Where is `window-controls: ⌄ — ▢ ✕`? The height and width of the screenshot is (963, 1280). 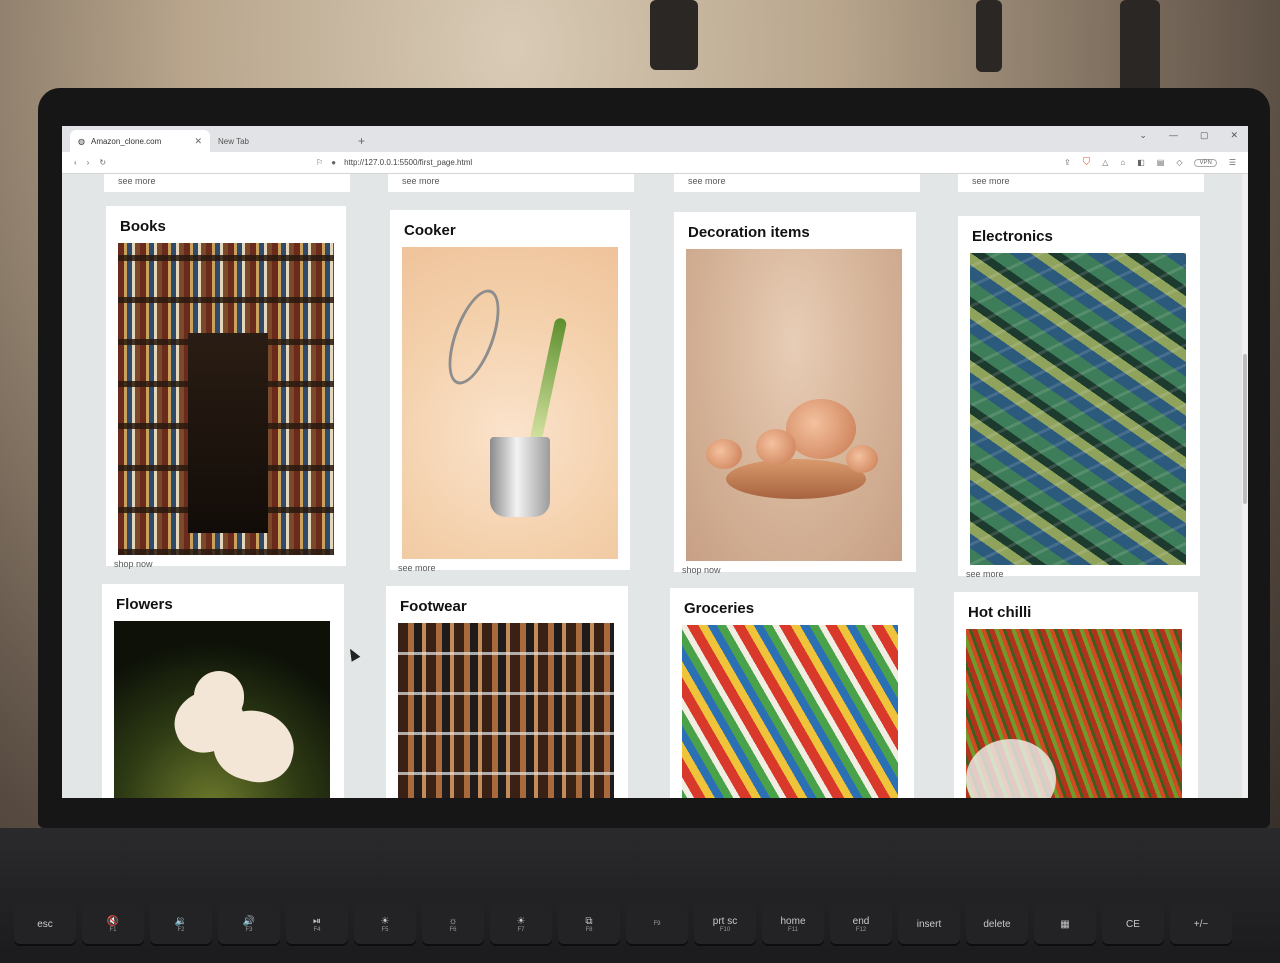 window-controls: ⌄ — ▢ ✕ is located at coordinates (1188, 135).